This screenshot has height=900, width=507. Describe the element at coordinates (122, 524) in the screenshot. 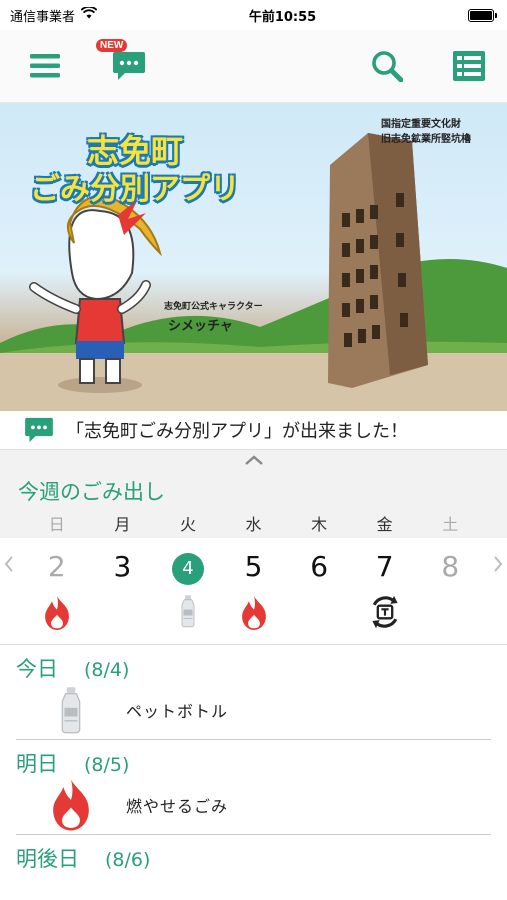

I see `weekday-label: 月` at that location.